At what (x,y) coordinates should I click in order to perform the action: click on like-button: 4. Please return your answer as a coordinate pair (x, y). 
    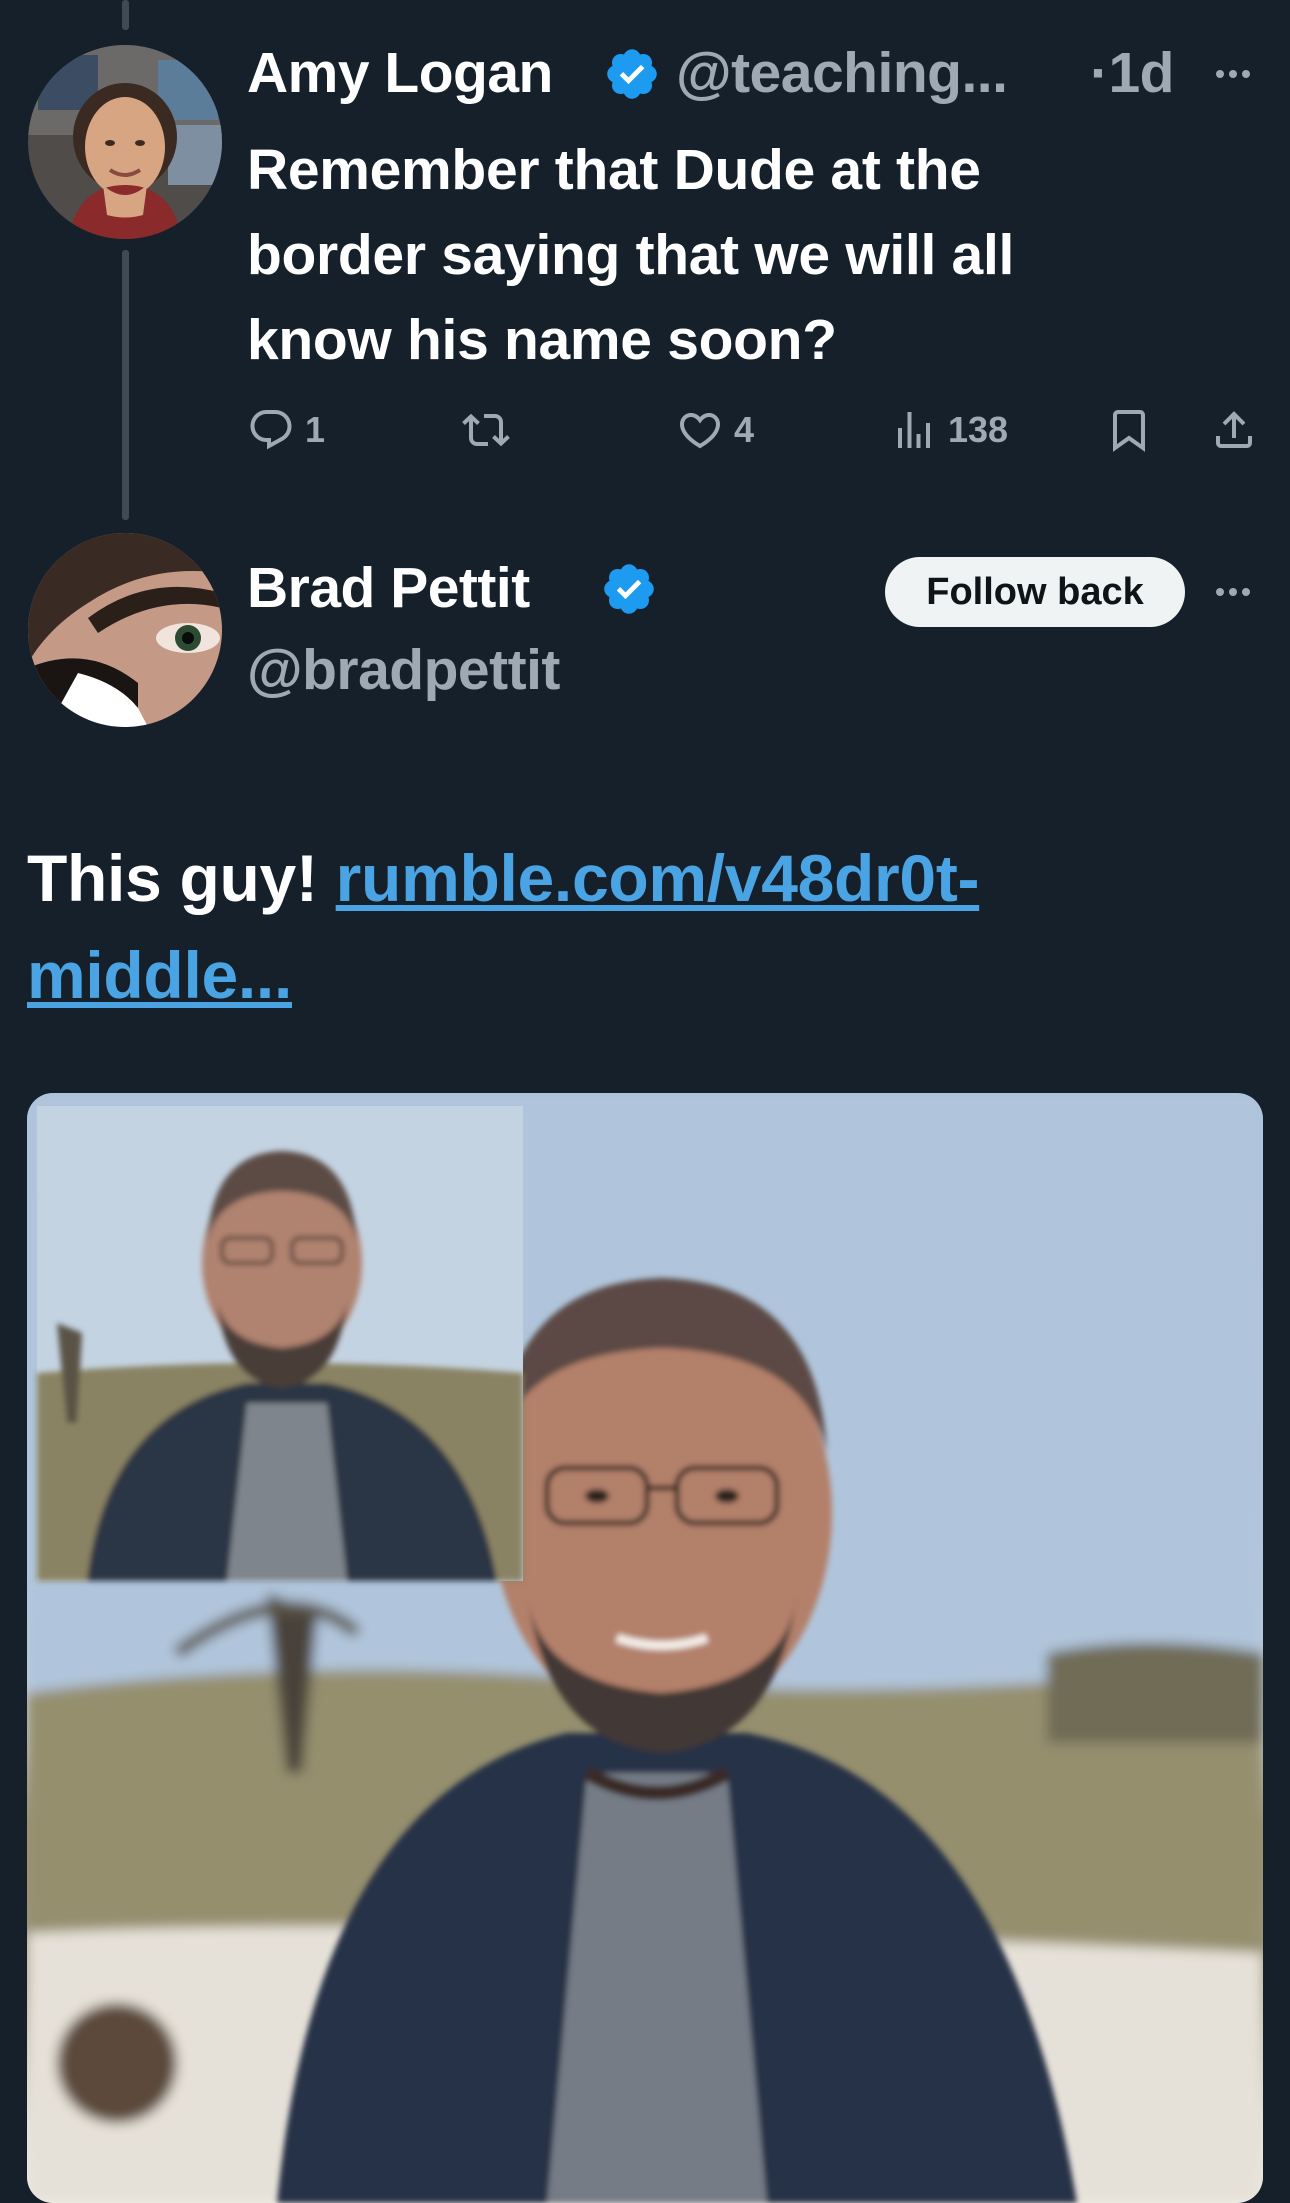
    Looking at the image, I should click on (715, 430).